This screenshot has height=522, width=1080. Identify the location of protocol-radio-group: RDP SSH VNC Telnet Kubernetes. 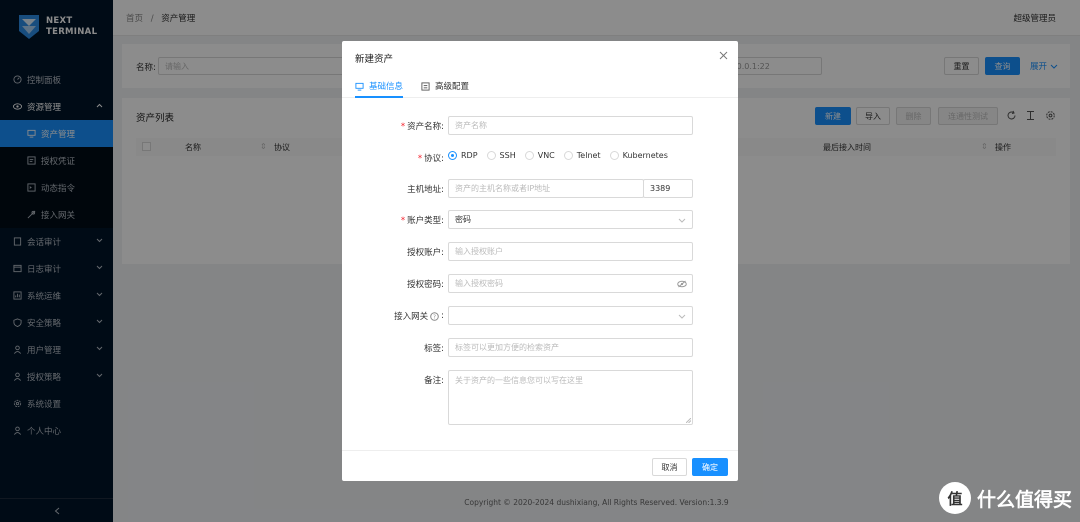
(562, 155).